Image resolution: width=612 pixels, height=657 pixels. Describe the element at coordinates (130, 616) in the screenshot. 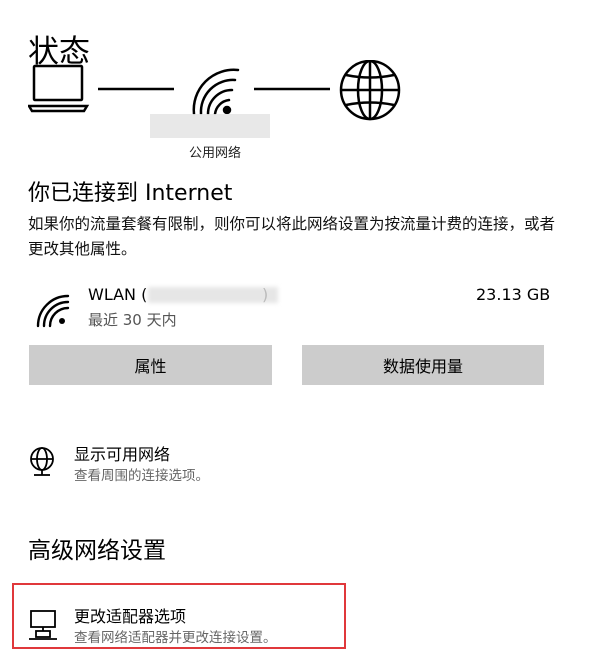

I see `adapter-options-title: 更改适配器选项` at that location.